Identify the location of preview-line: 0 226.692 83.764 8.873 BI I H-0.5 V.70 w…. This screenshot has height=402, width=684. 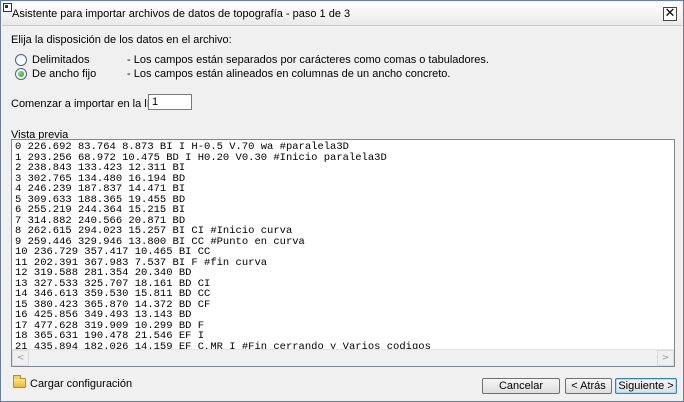
(182, 147).